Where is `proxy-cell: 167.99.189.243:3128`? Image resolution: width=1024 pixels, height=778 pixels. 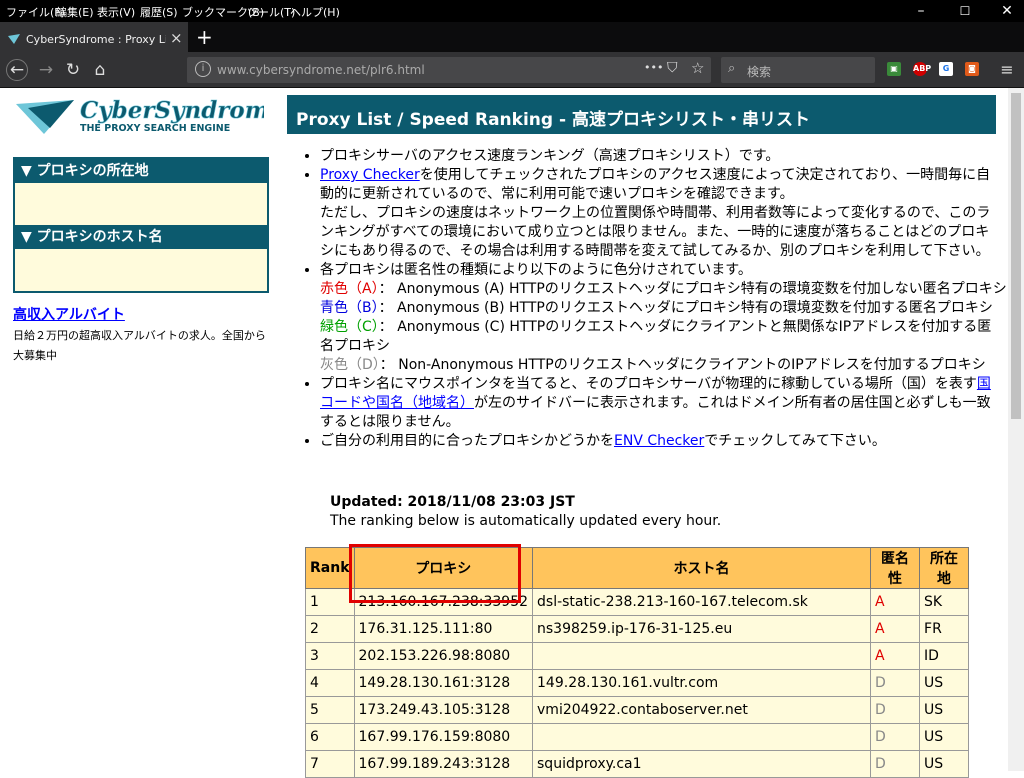
proxy-cell: 167.99.189.243:3128 is located at coordinates (443, 764).